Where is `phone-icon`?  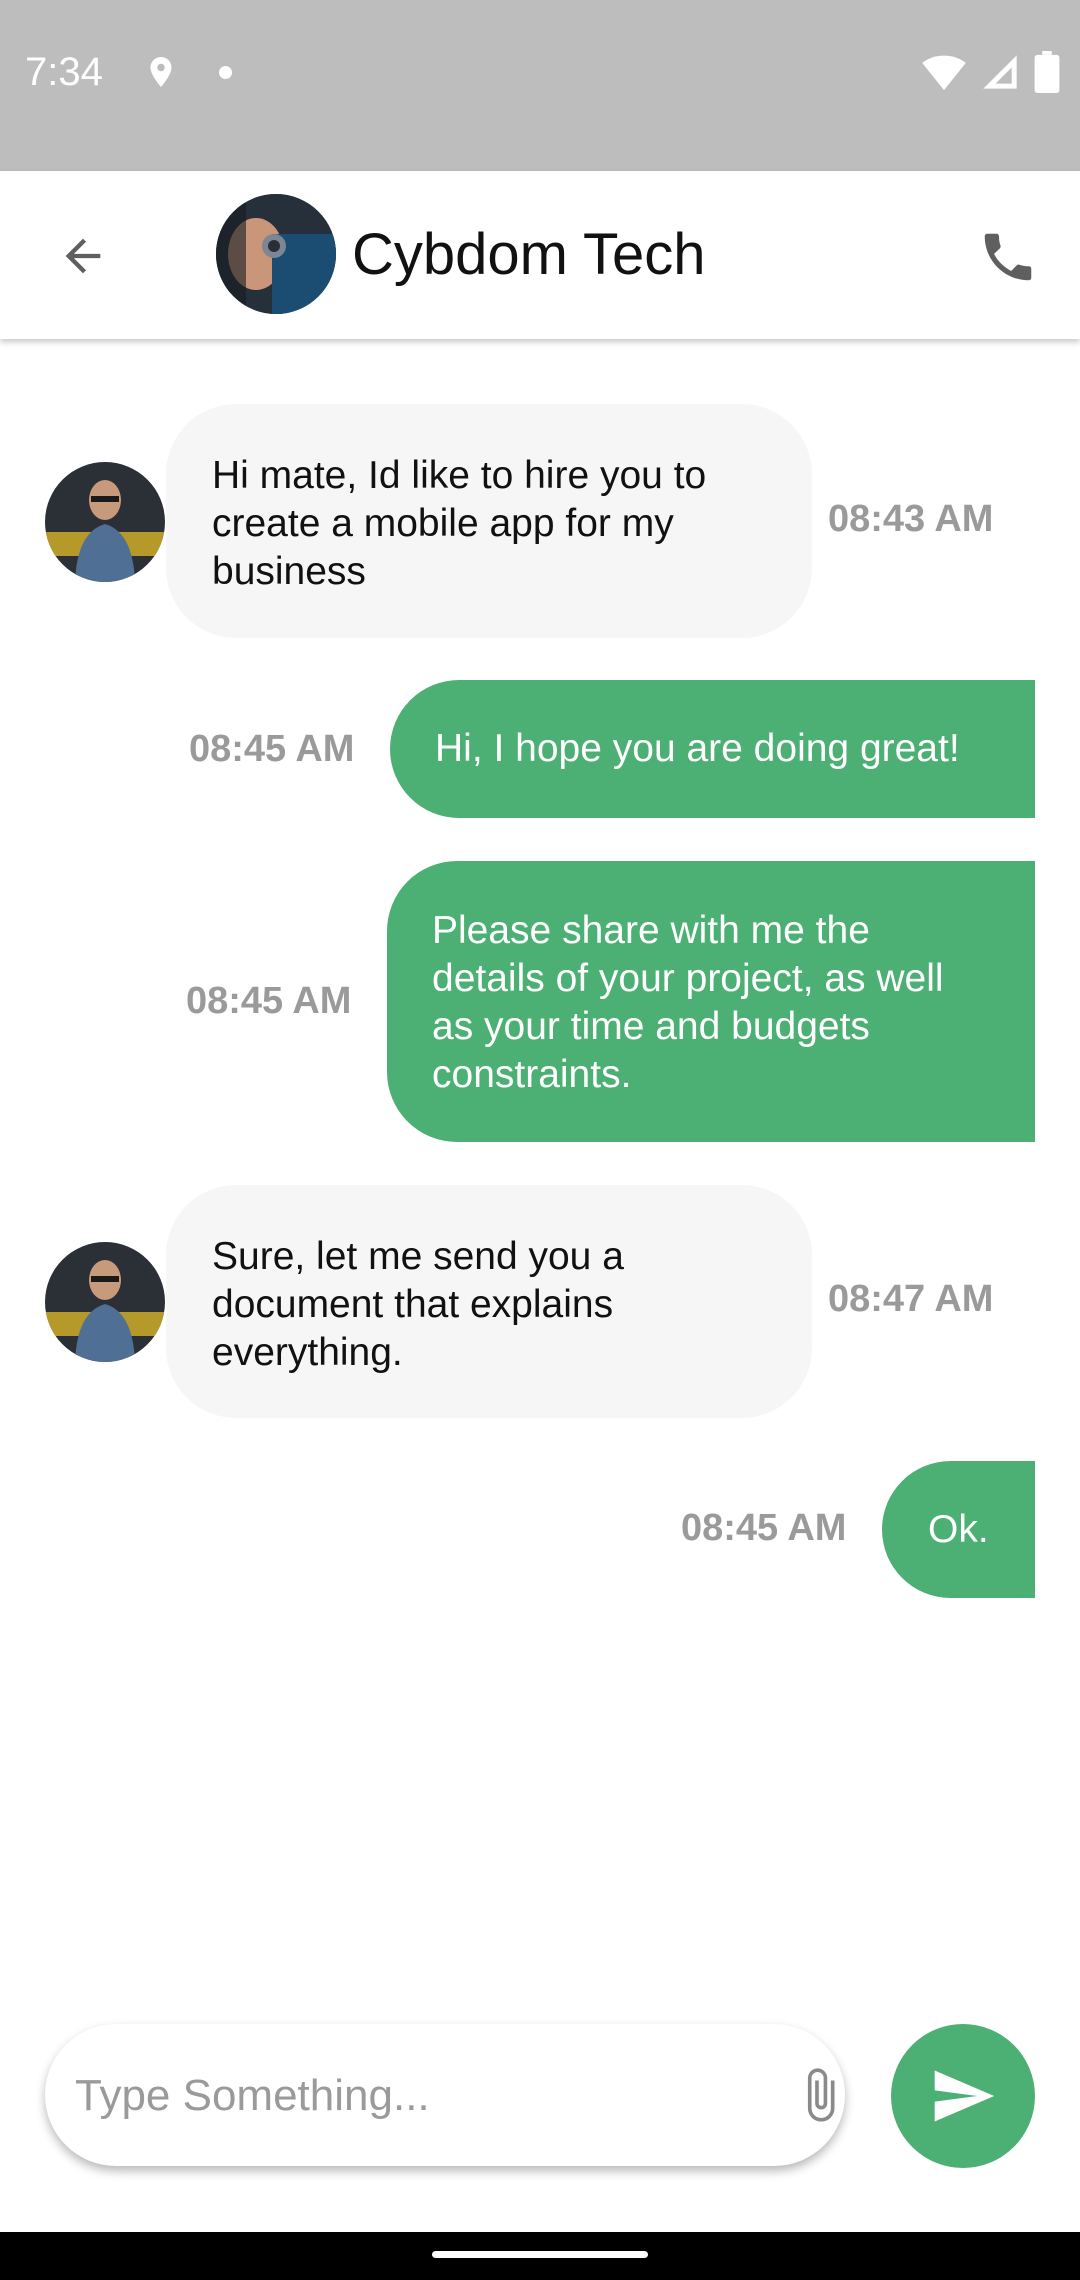
phone-icon is located at coordinates (1008, 257).